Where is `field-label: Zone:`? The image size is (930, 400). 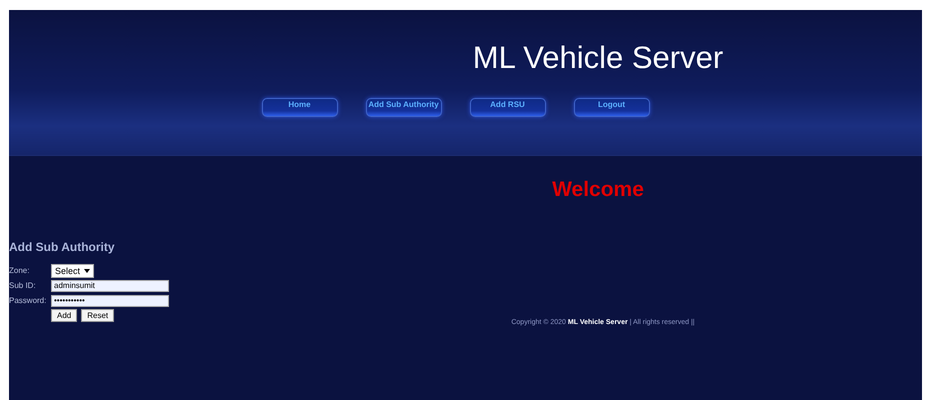
field-label: Zone: is located at coordinates (19, 270).